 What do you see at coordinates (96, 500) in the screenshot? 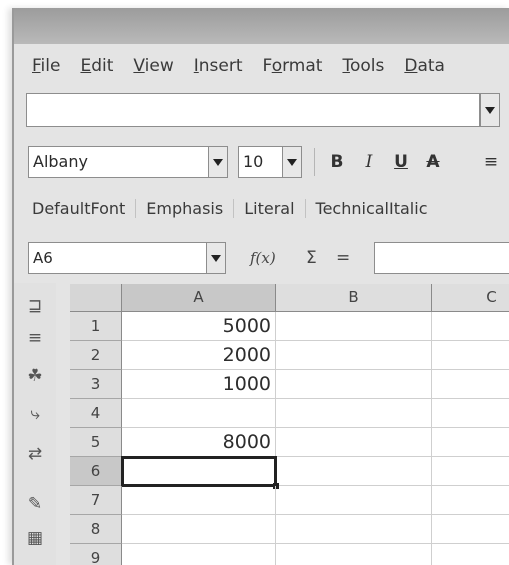
I see `row-header-7: 7` at bounding box center [96, 500].